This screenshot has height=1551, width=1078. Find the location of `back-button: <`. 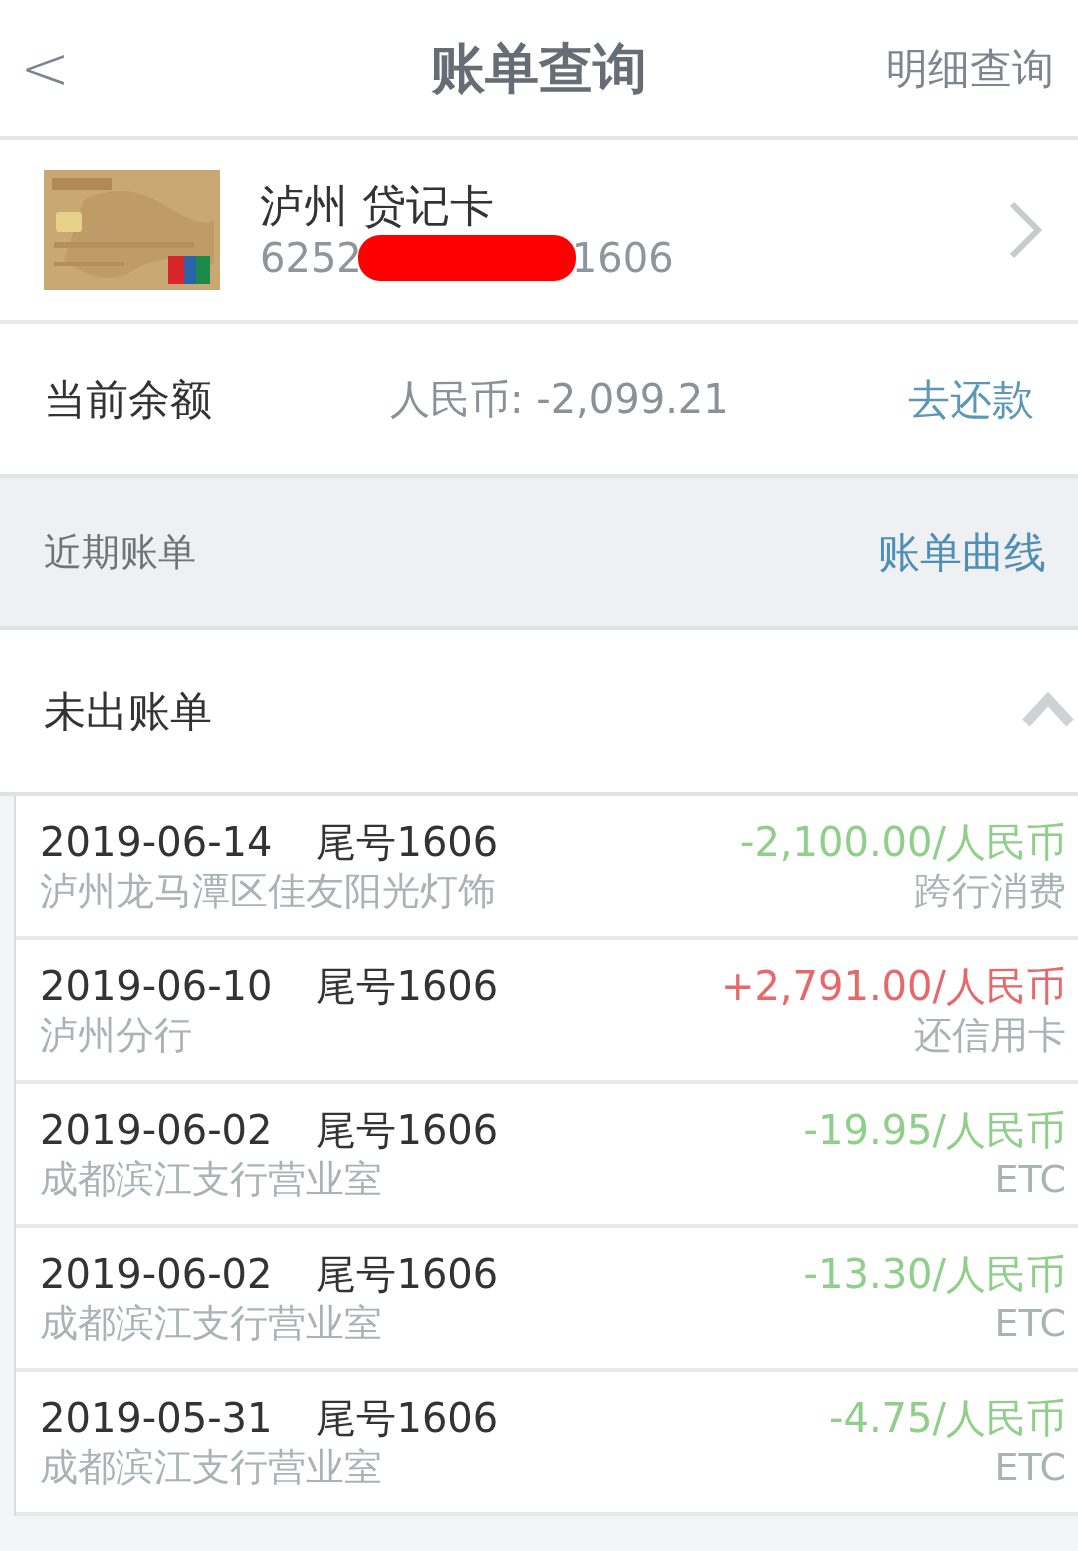

back-button: < is located at coordinates (45, 68).